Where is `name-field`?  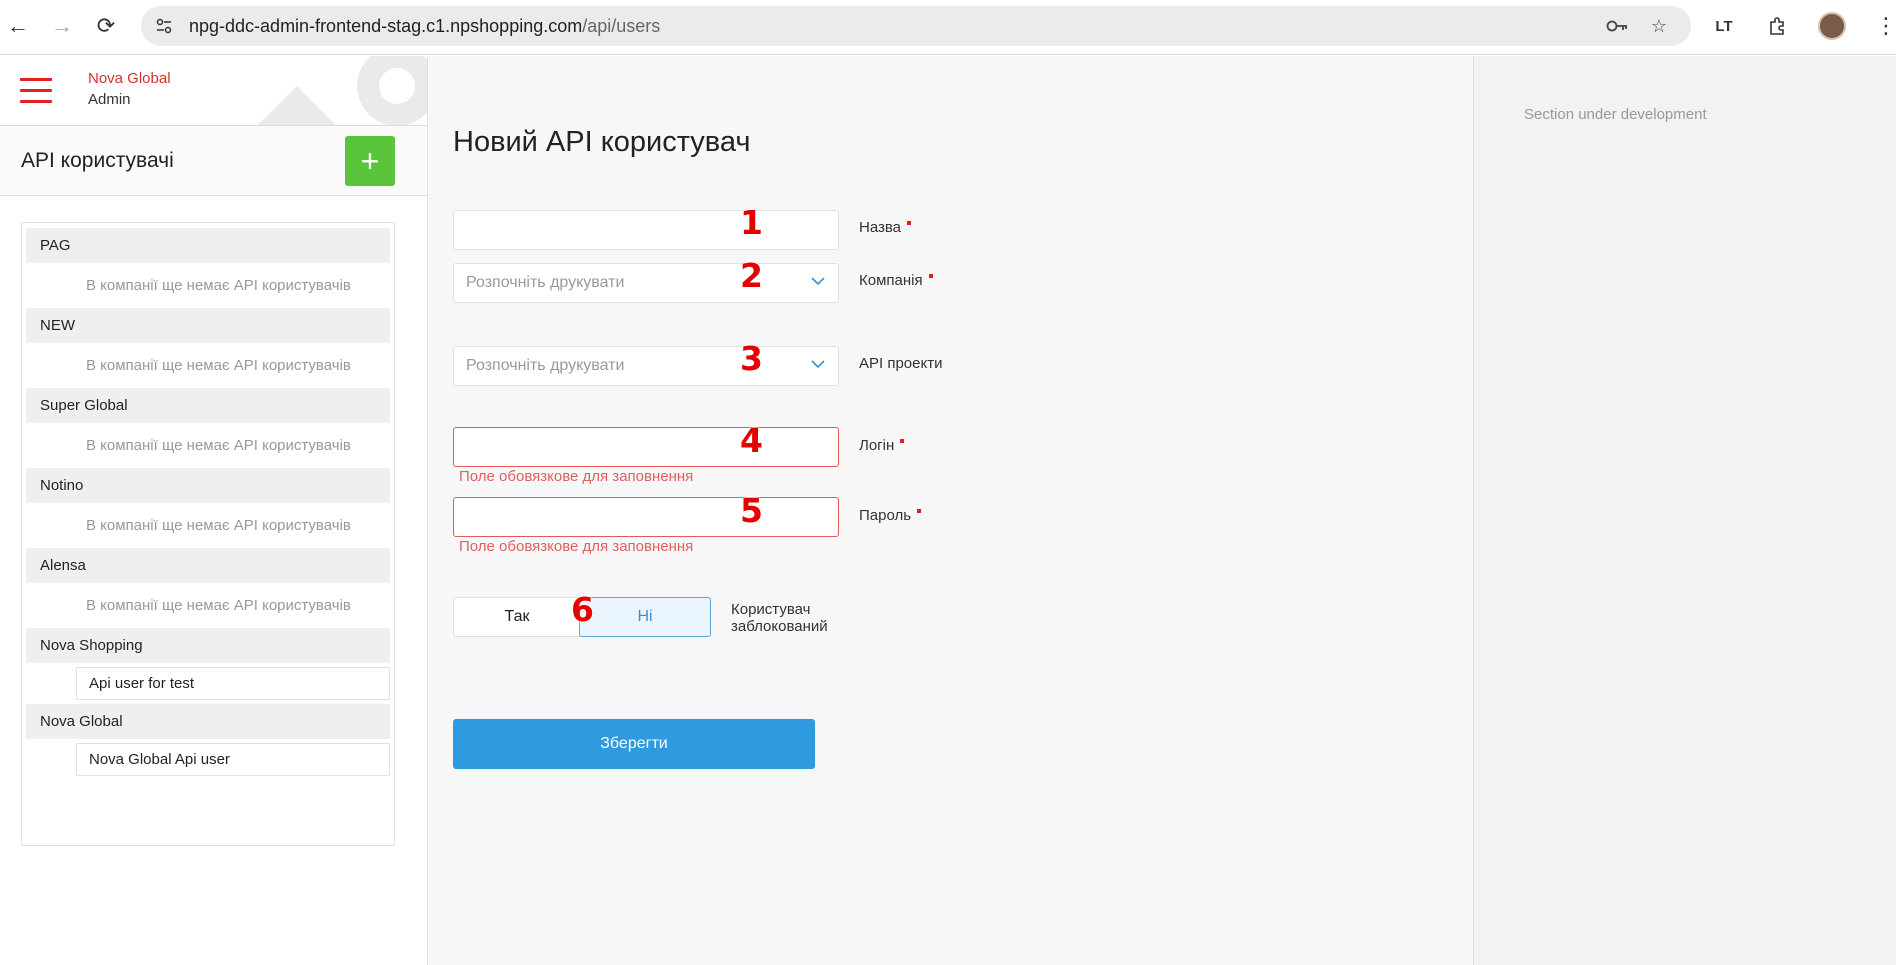 name-field is located at coordinates (646, 230).